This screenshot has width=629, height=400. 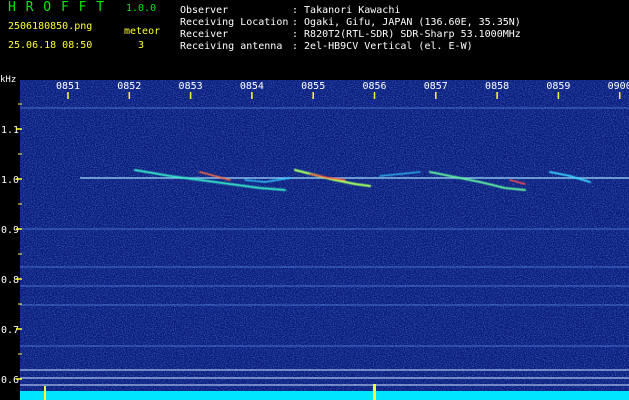 What do you see at coordinates (10, 255) in the screenshot?
I see `freq-axis: 1.1 1.0 0.9 0.8 0.7 0.6` at bounding box center [10, 255].